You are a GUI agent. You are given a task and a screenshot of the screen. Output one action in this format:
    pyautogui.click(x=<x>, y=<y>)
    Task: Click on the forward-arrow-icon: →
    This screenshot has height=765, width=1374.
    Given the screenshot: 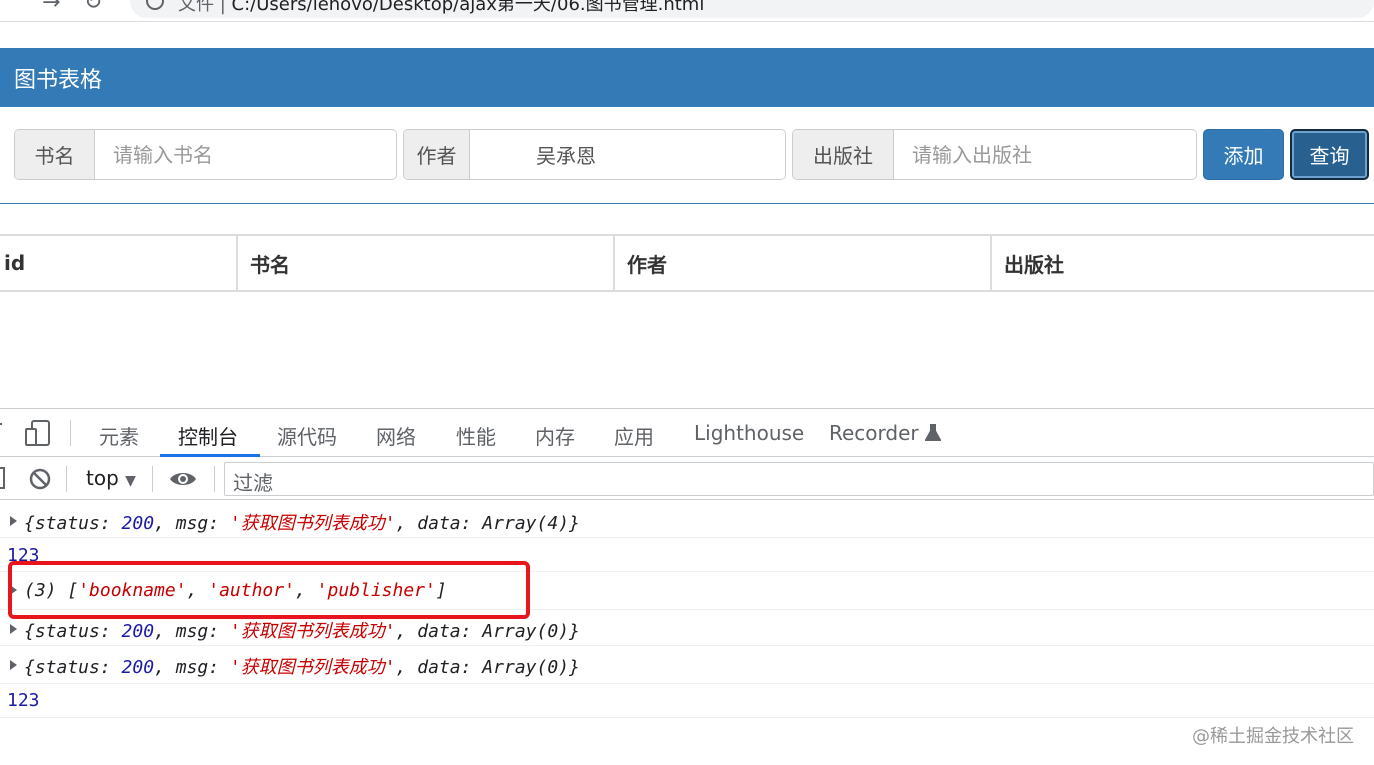 What is the action you would take?
    pyautogui.click(x=51, y=7)
    